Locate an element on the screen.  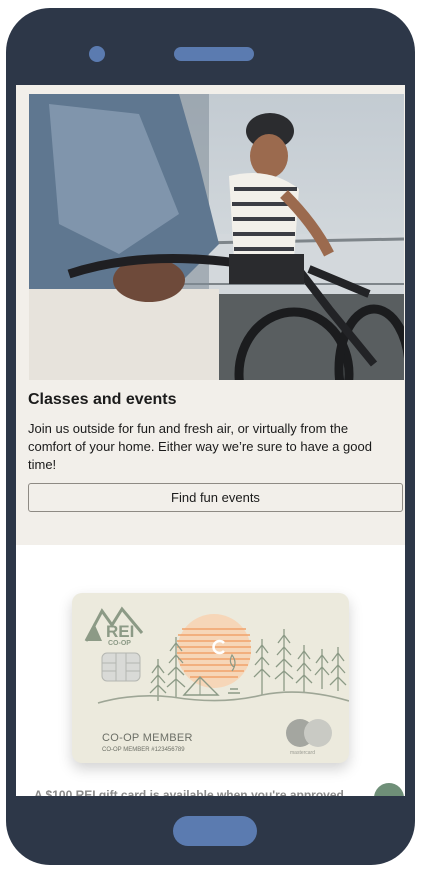
home-button is located at coordinates (215, 831).